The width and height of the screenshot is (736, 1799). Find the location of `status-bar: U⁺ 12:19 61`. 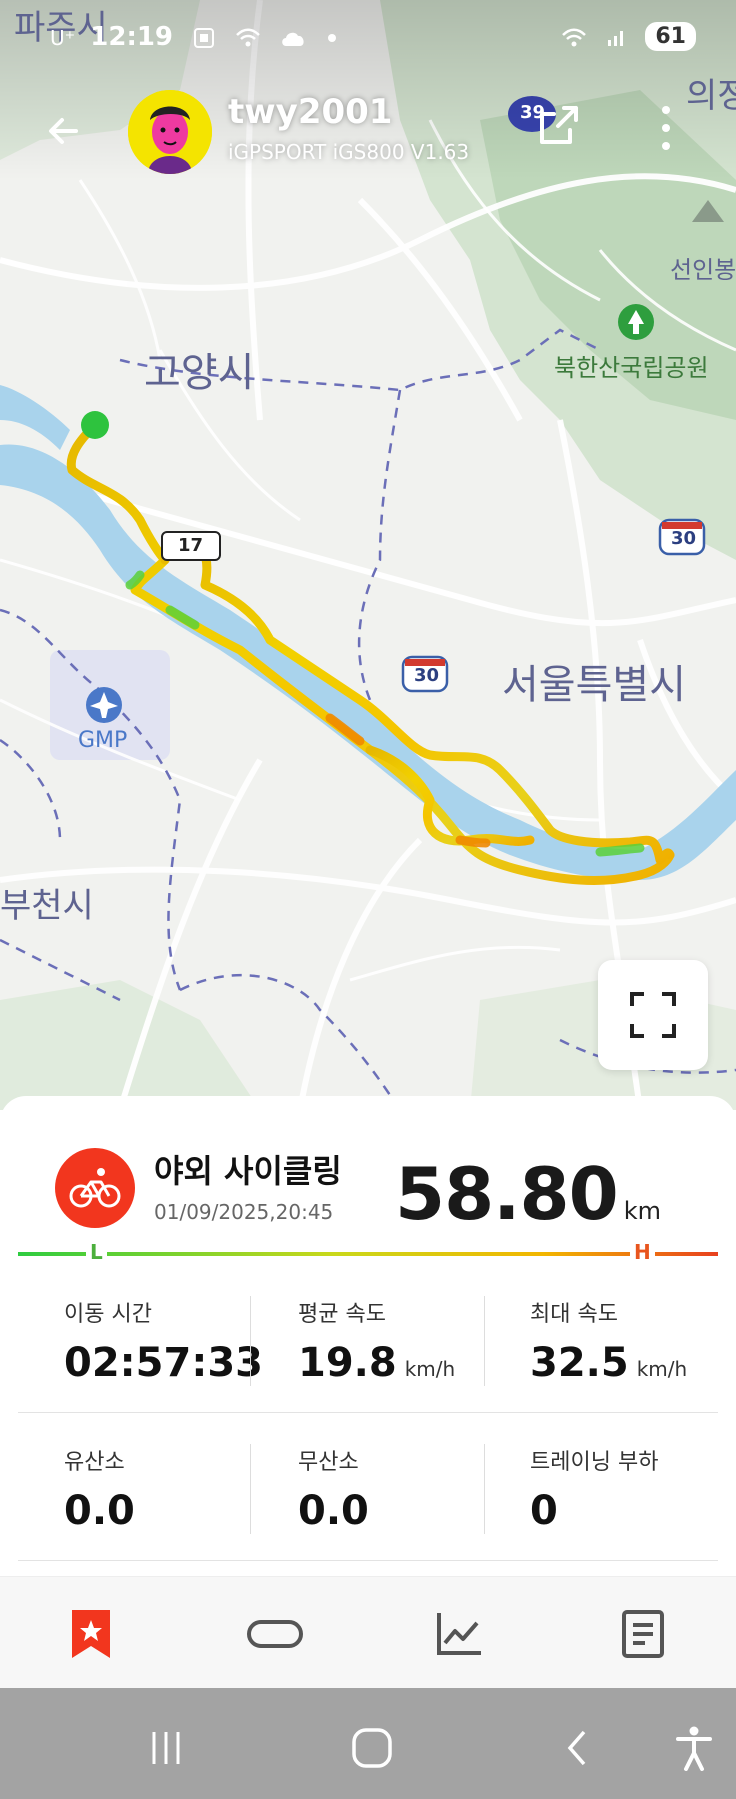

status-bar: U⁺ 12:19 61 is located at coordinates (368, 36).